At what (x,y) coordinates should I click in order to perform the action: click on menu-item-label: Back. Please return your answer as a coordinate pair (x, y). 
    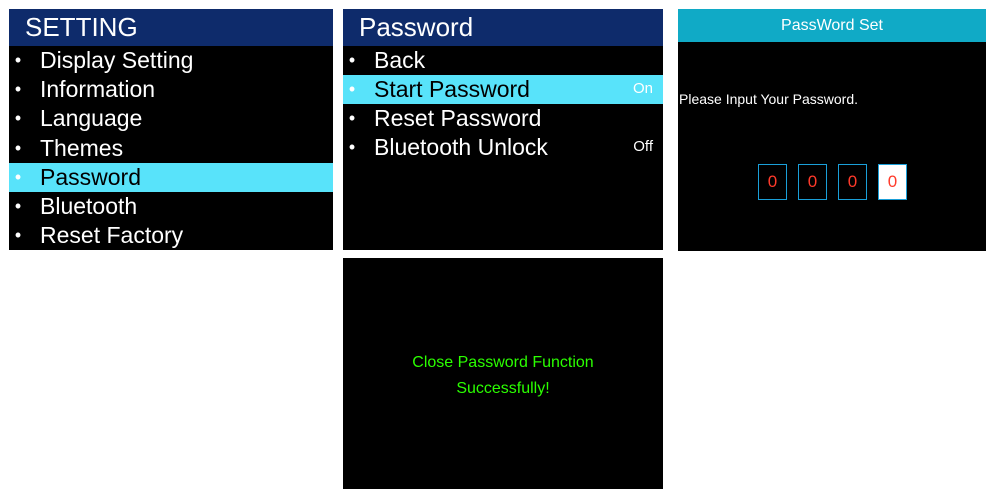
    Looking at the image, I should click on (400, 60).